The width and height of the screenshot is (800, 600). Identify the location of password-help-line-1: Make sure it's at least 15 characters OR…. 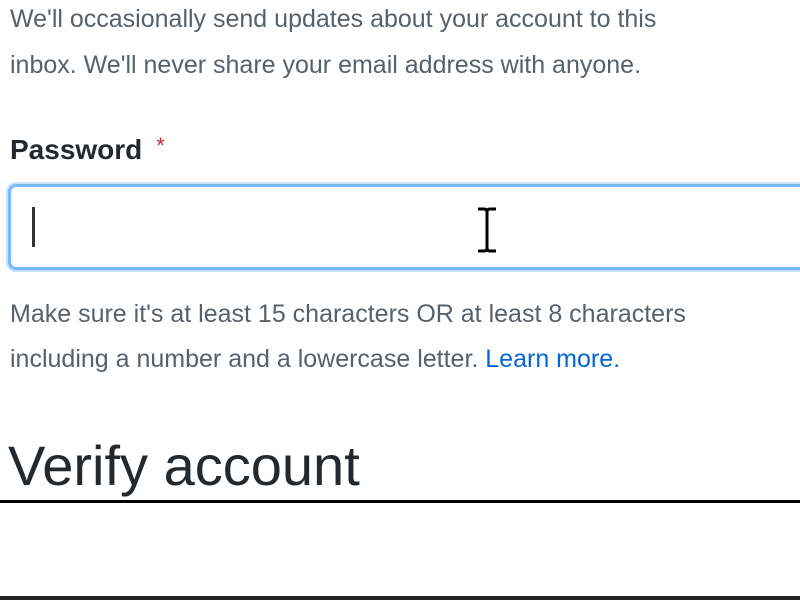
(348, 314).